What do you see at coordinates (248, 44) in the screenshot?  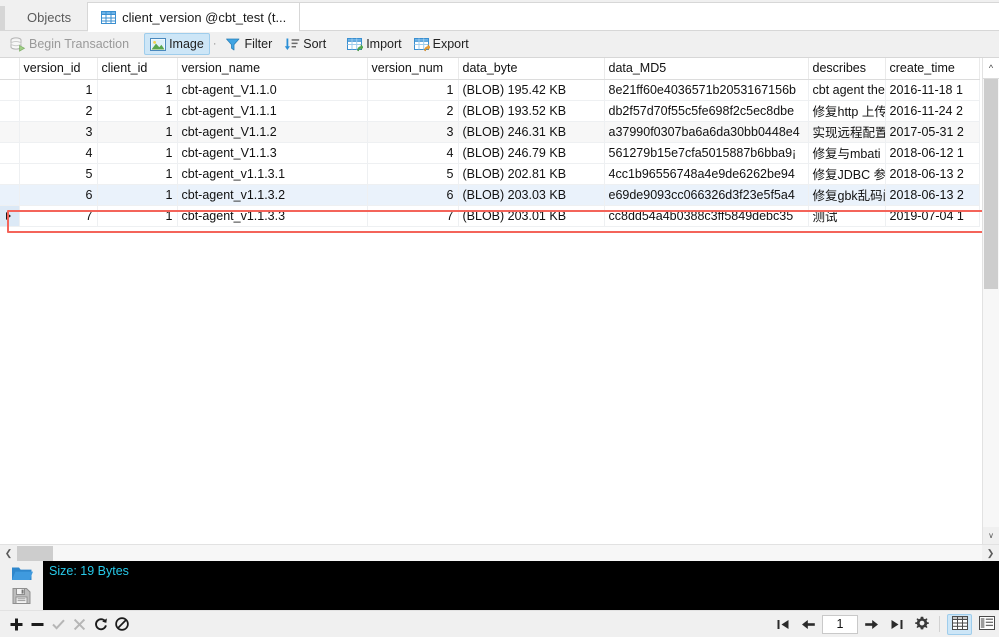 I see `filter-button: Filter` at bounding box center [248, 44].